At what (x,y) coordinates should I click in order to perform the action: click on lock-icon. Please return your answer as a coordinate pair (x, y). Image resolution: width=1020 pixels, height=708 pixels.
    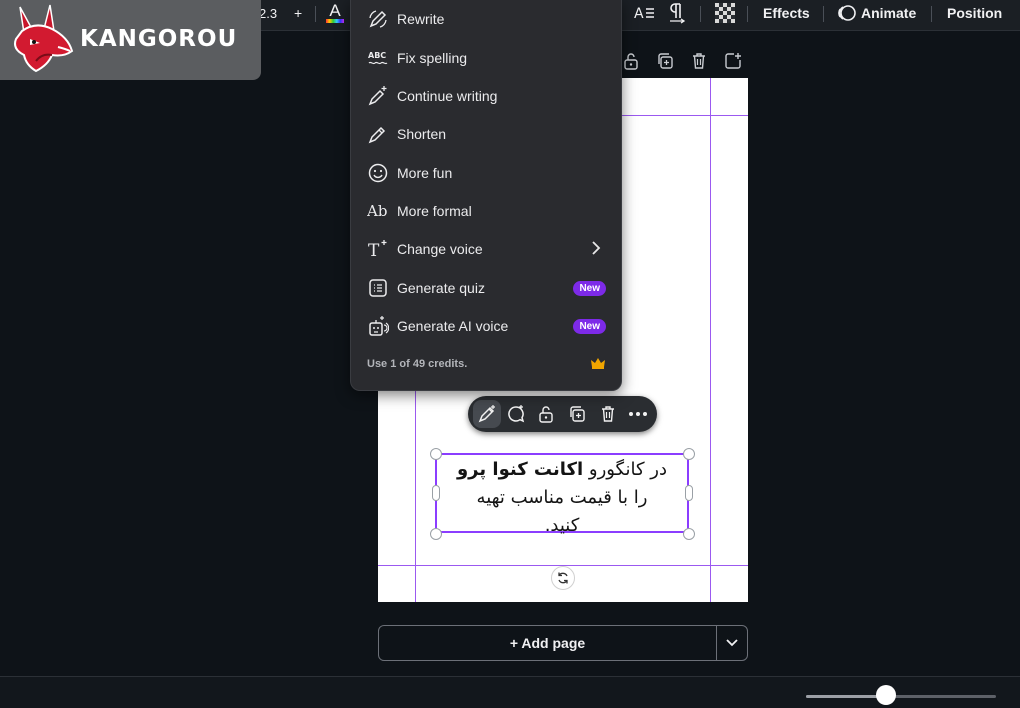
    Looking at the image, I should click on (546, 414).